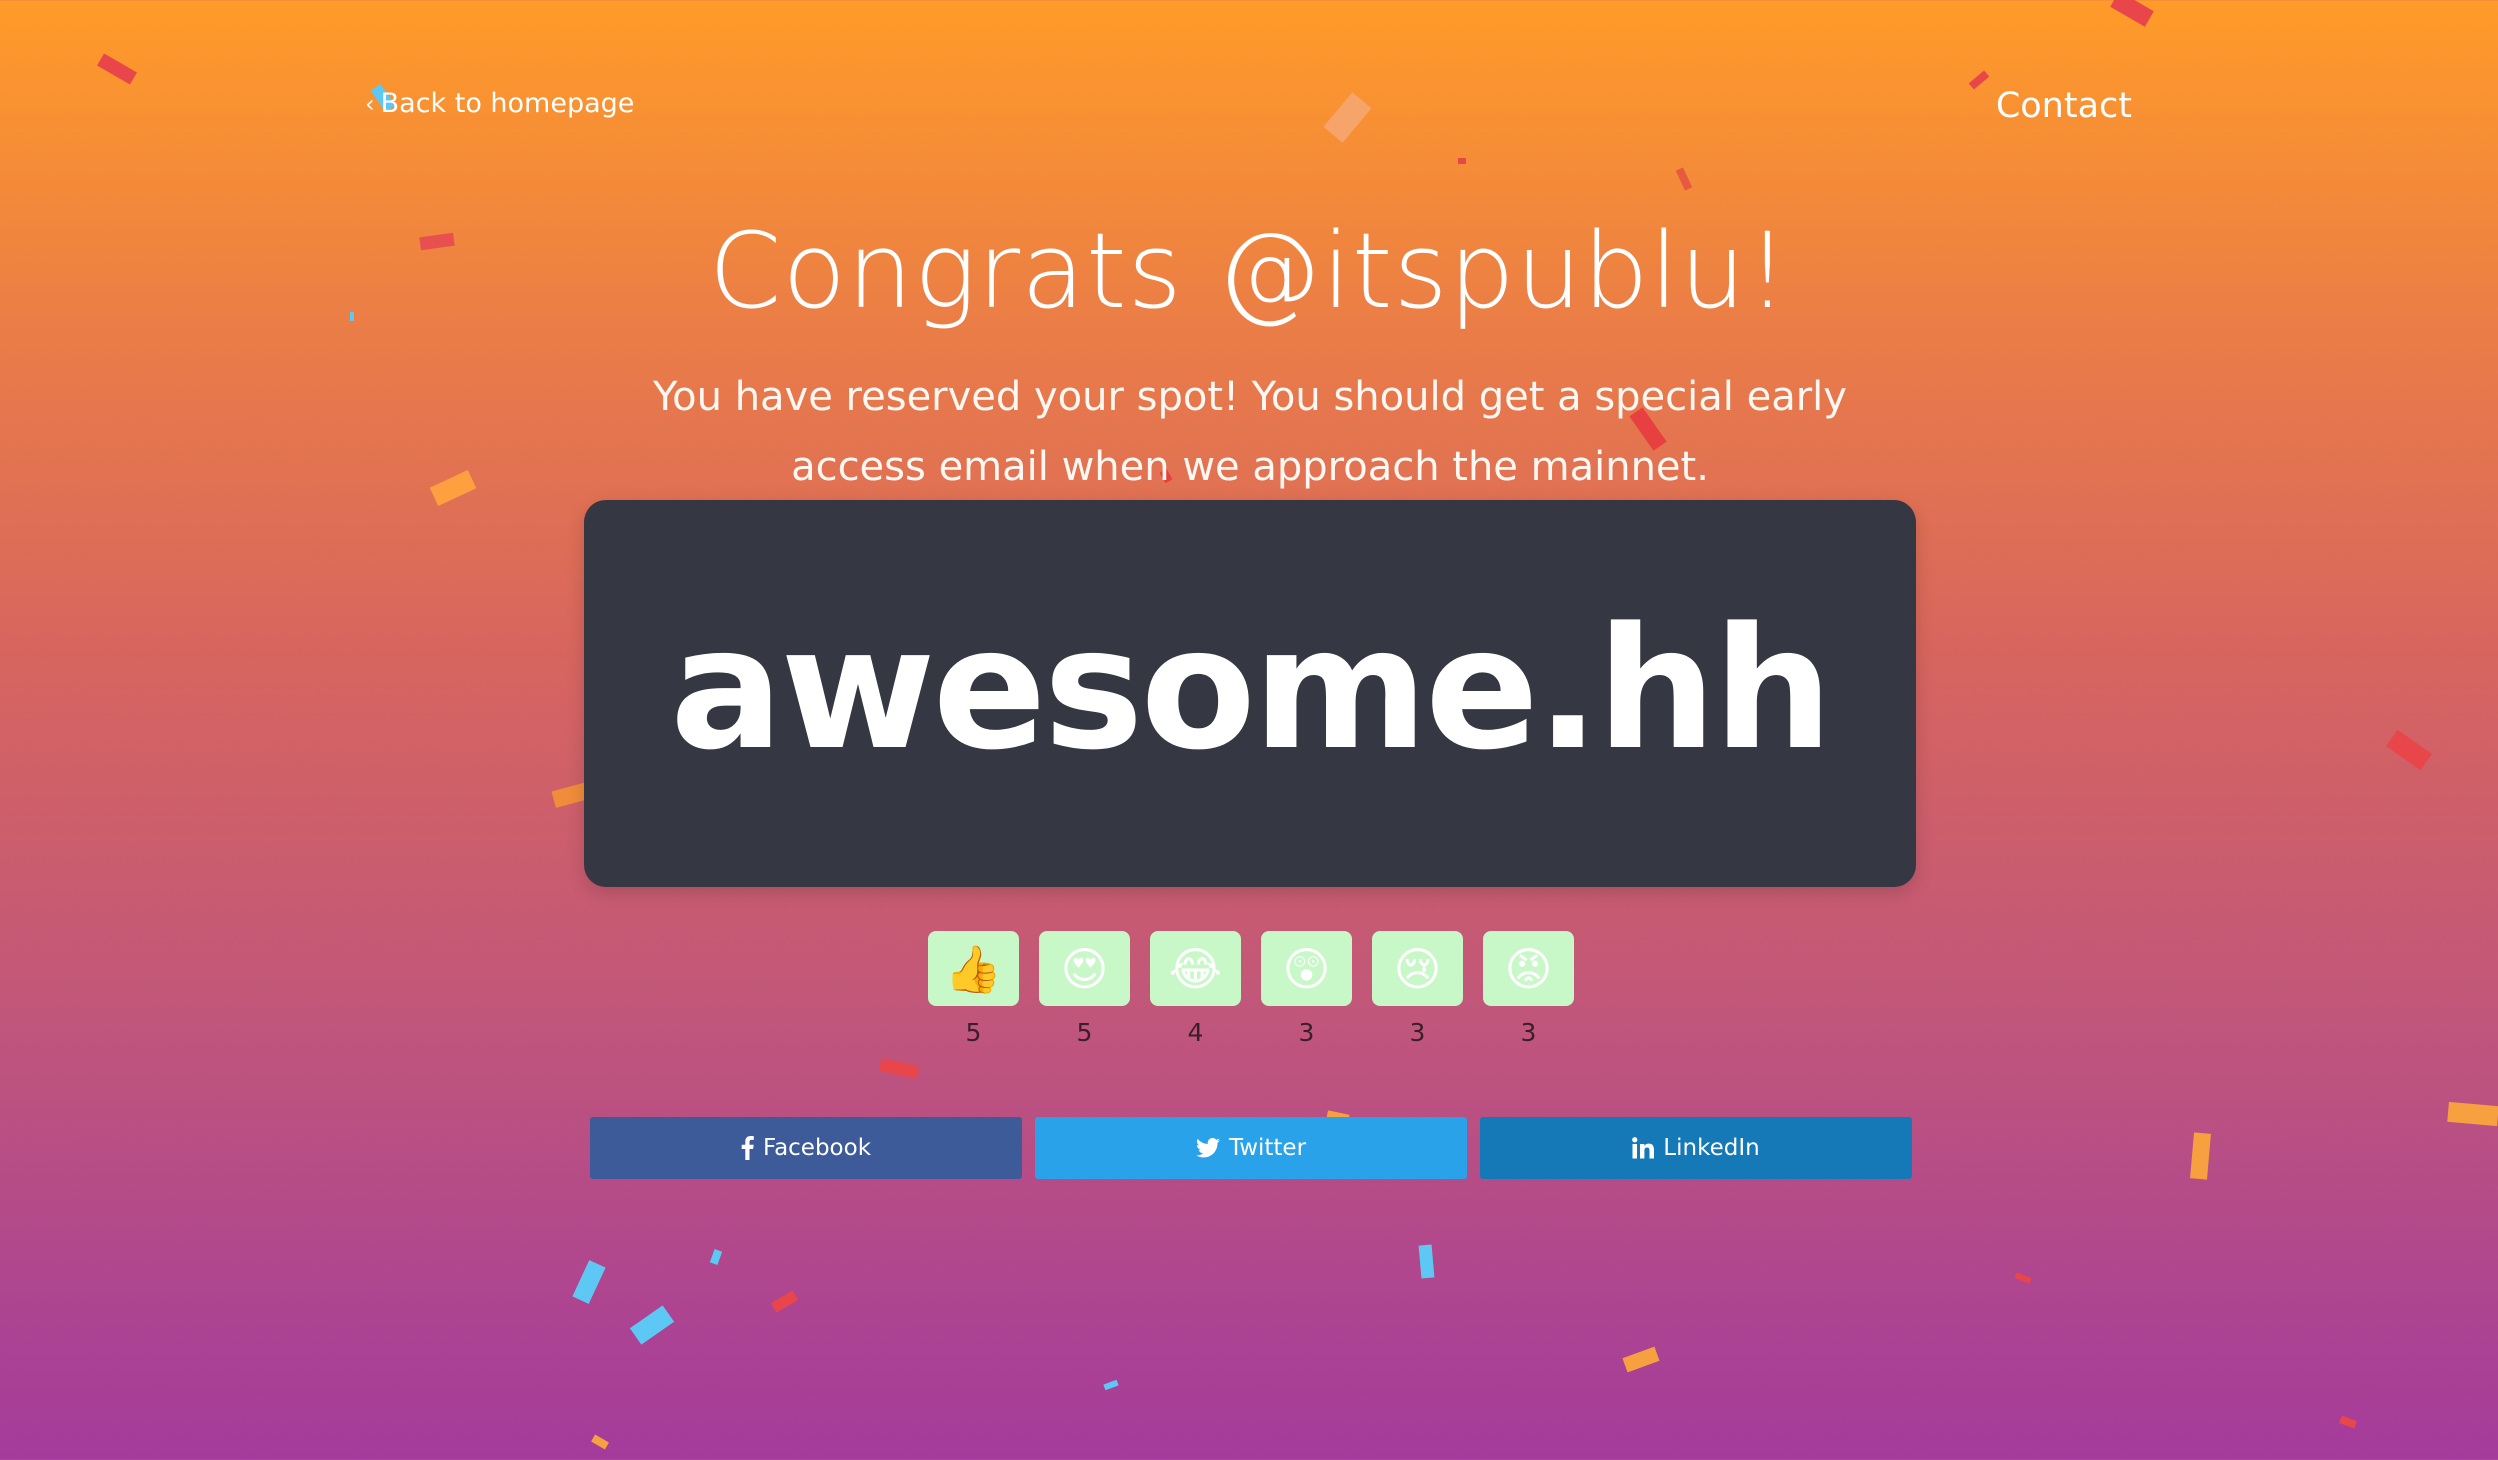 The image size is (2498, 1460). I want to click on angry-icon: 😡, so click(1528, 968).